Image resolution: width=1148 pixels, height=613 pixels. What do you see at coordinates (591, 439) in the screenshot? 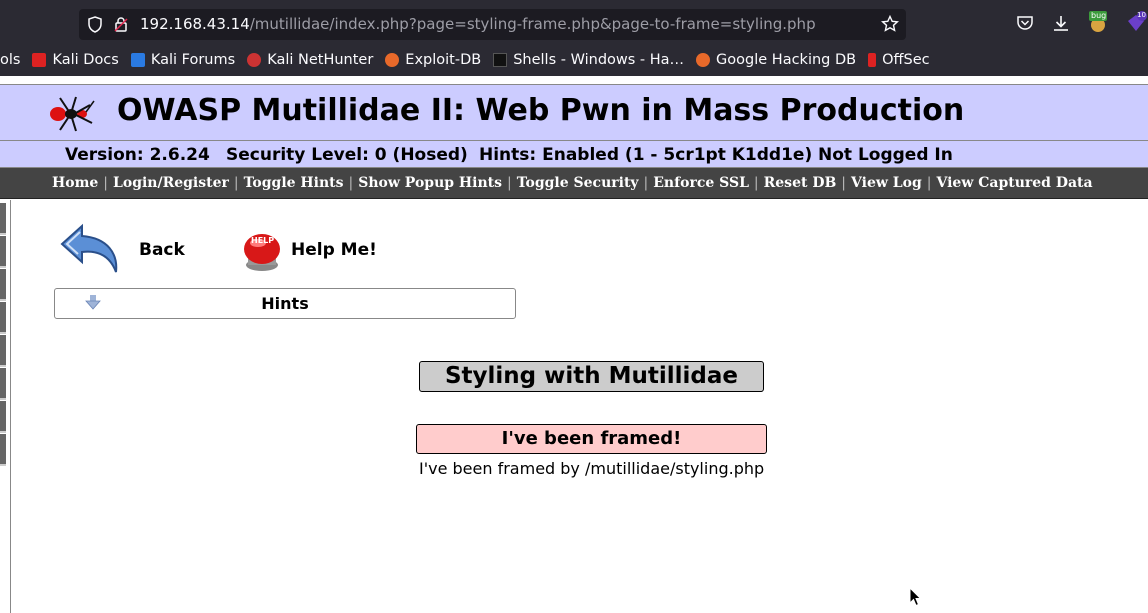
I see `framed-heading: I've been framed!` at bounding box center [591, 439].